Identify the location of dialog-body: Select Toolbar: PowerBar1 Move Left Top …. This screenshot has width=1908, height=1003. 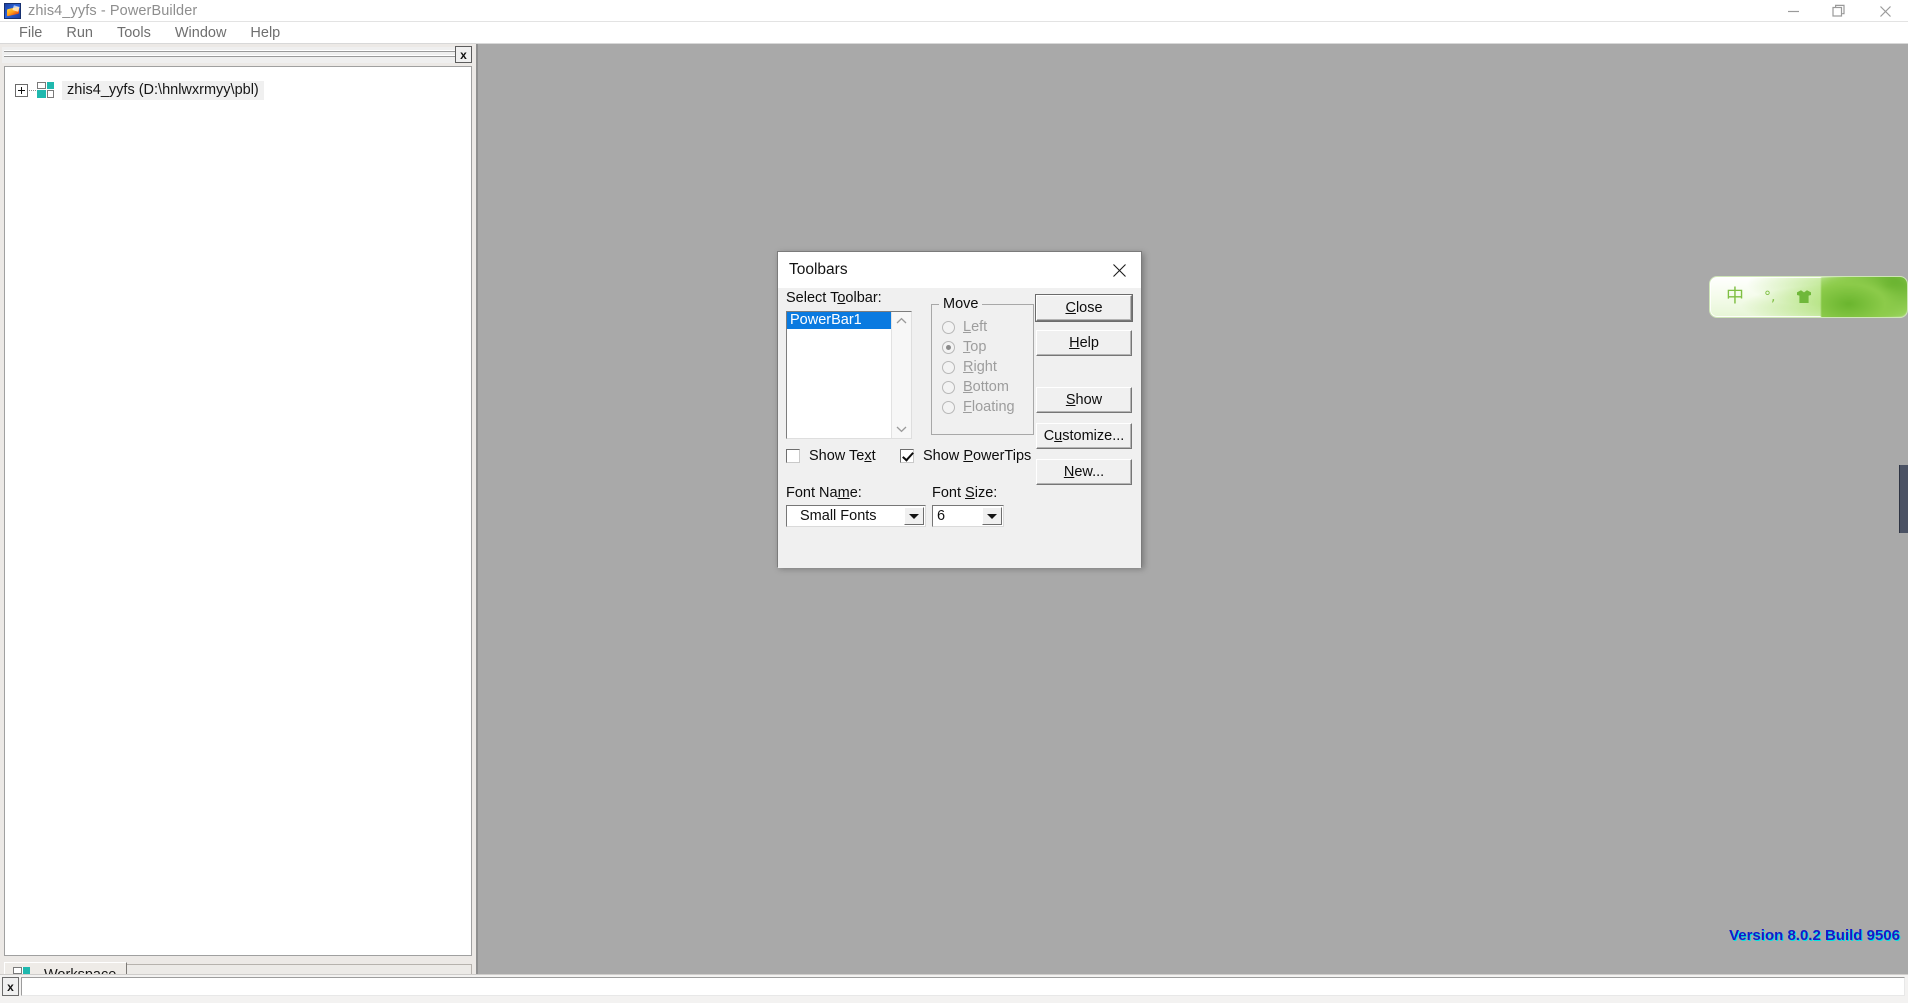
(959, 428).